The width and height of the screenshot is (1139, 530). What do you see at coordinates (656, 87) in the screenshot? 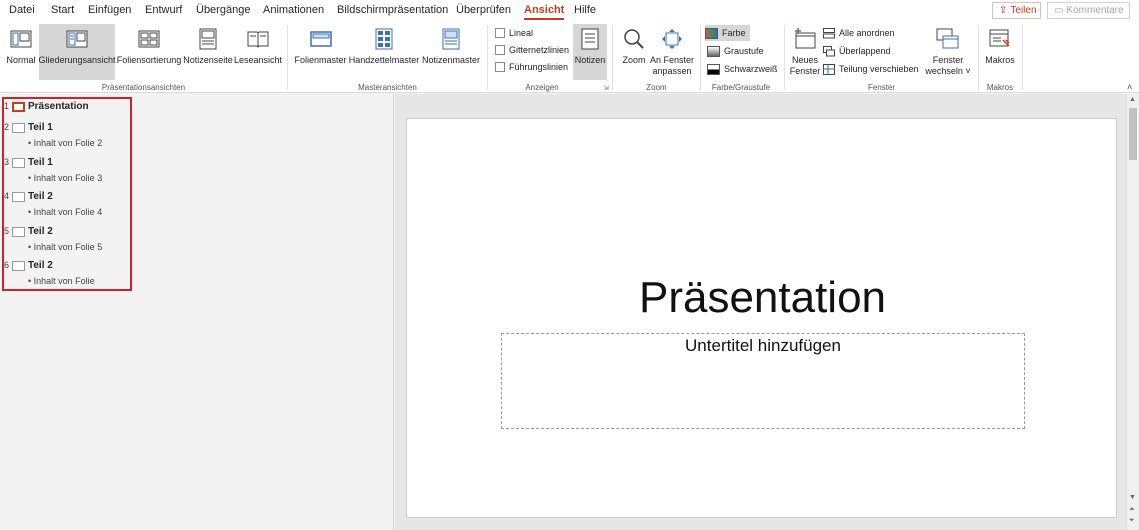
I see `group-caption-zoom: Zoom` at bounding box center [656, 87].